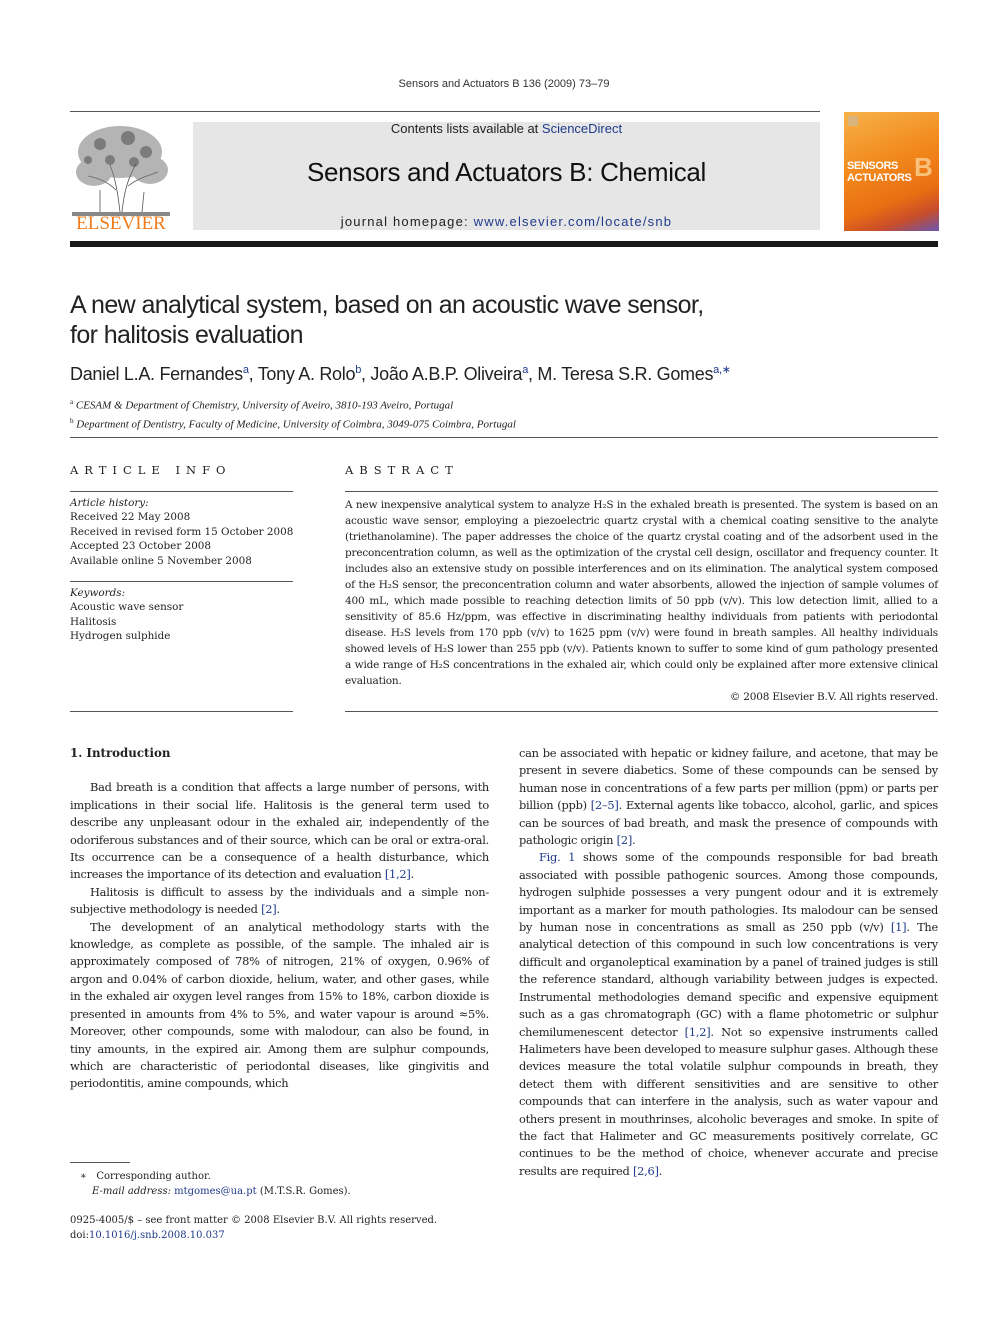 The height and width of the screenshot is (1323, 992). Describe the element at coordinates (79, 1235) in the screenshot. I see `doi-label: doi:` at that location.